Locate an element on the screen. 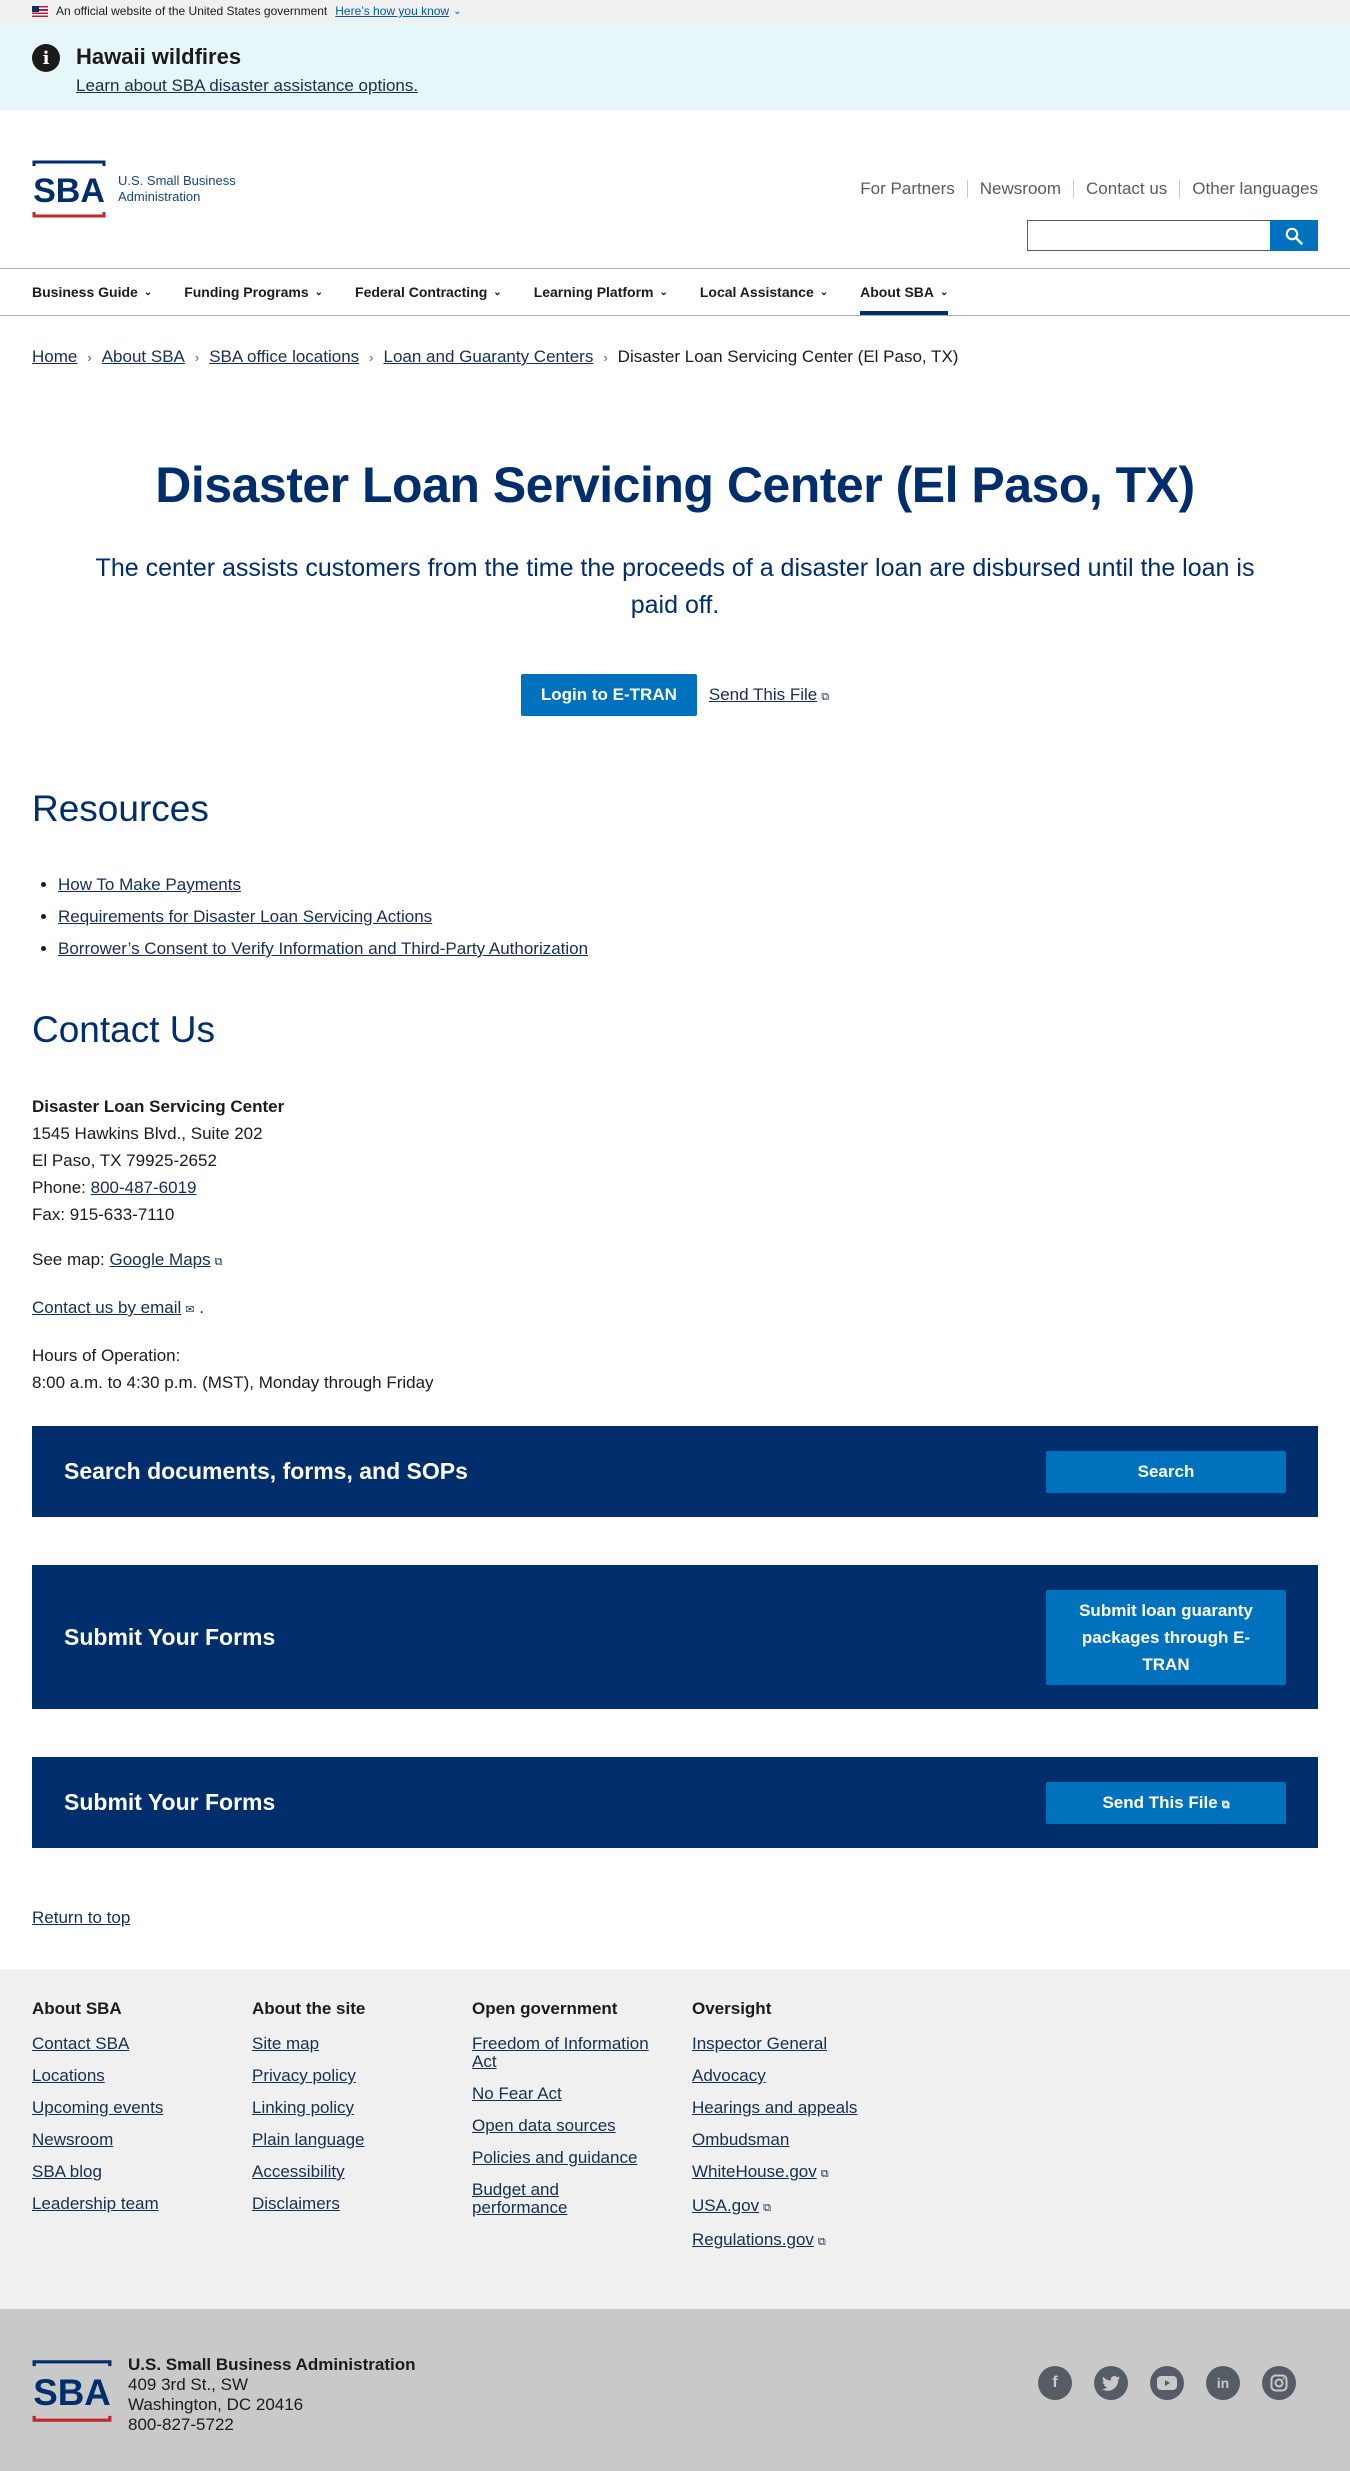 The width and height of the screenshot is (1350, 2471). mail-icon: ✉ is located at coordinates (190, 1310).